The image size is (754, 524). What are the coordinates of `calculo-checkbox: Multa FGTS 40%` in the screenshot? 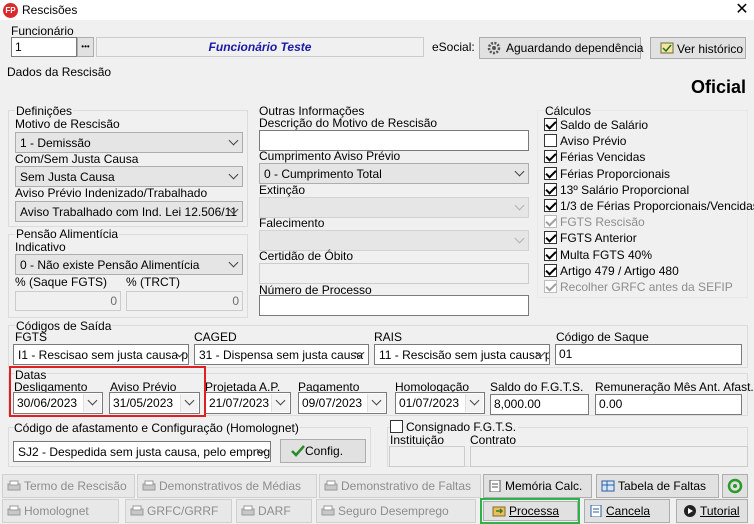 It's located at (598, 256).